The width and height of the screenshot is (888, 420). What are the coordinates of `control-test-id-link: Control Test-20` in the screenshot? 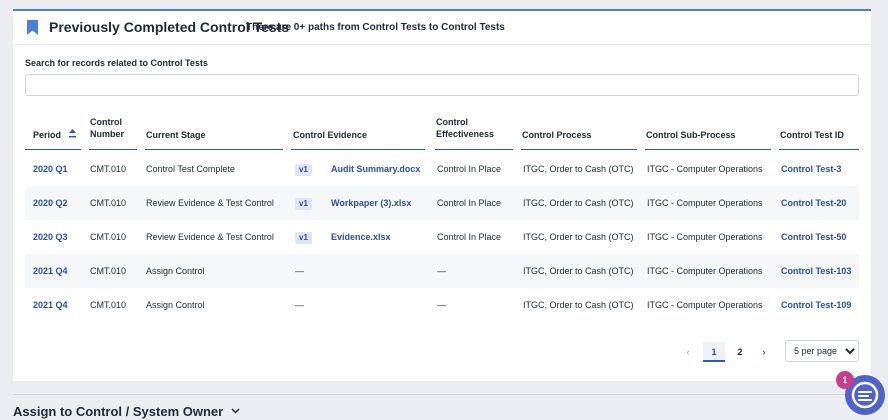 It's located at (813, 203).